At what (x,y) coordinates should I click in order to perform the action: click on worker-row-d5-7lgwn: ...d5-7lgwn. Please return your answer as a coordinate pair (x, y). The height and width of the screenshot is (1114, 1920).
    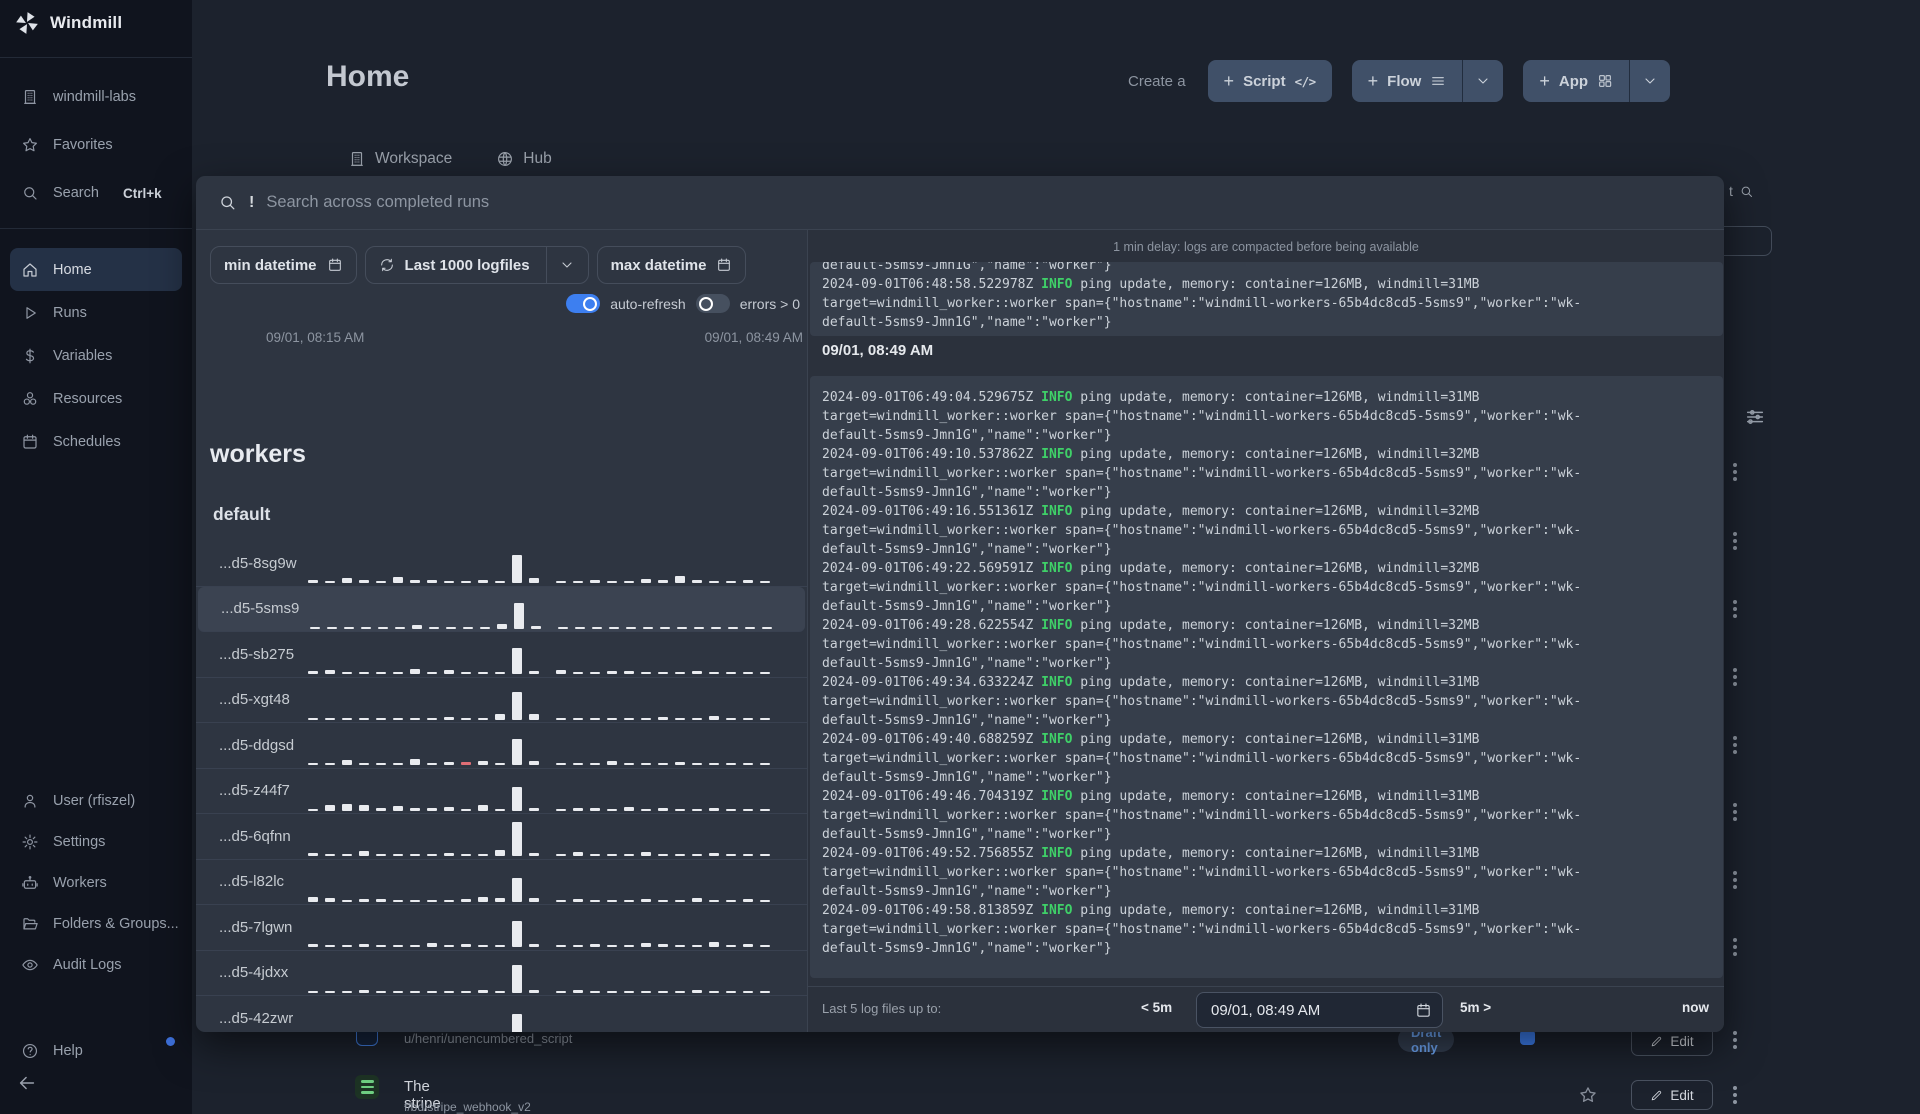
    Looking at the image, I should click on (501, 928).